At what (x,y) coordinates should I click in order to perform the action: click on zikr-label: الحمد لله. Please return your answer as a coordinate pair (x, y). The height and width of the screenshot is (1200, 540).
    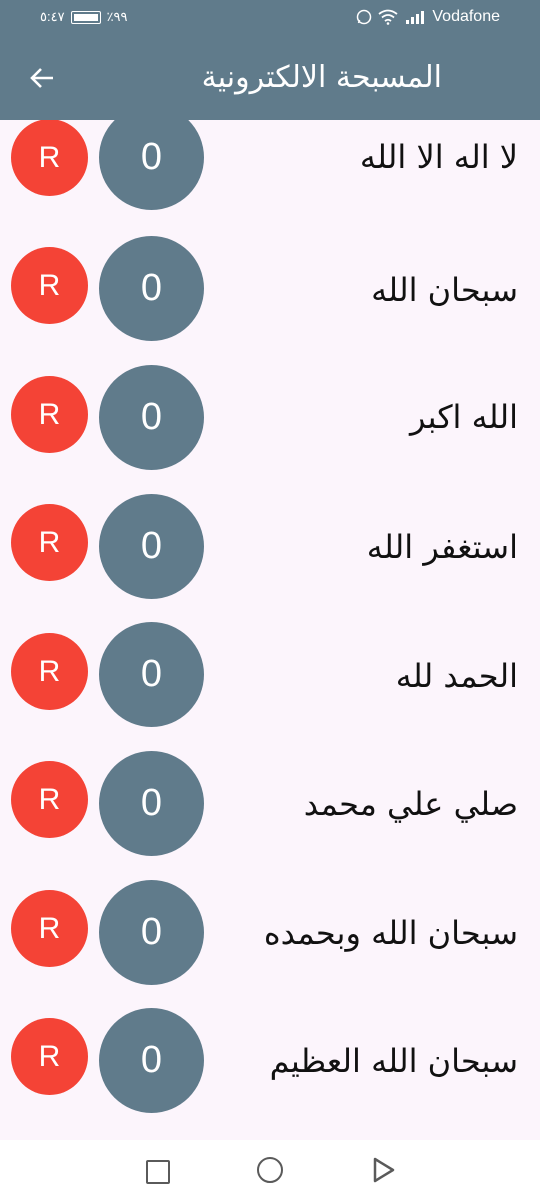
    Looking at the image, I should click on (456, 676).